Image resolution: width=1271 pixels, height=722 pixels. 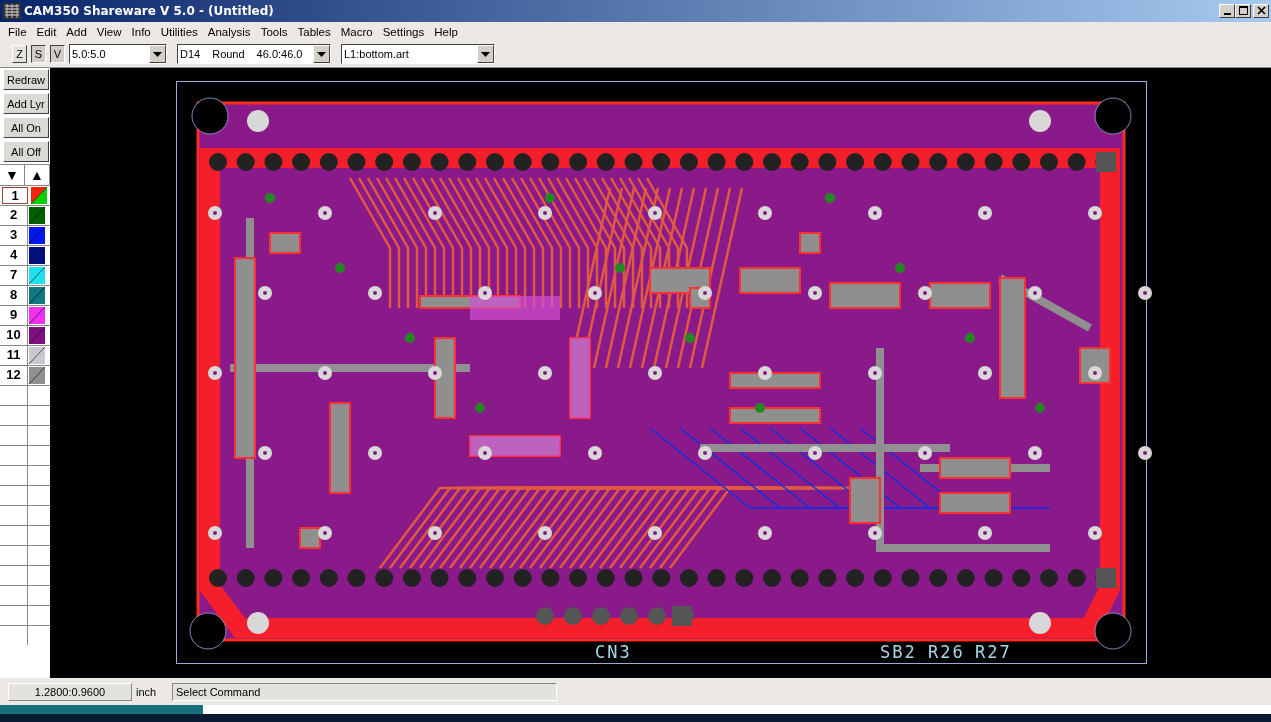 I want to click on silkscreen-label: R26, so click(x=946, y=652).